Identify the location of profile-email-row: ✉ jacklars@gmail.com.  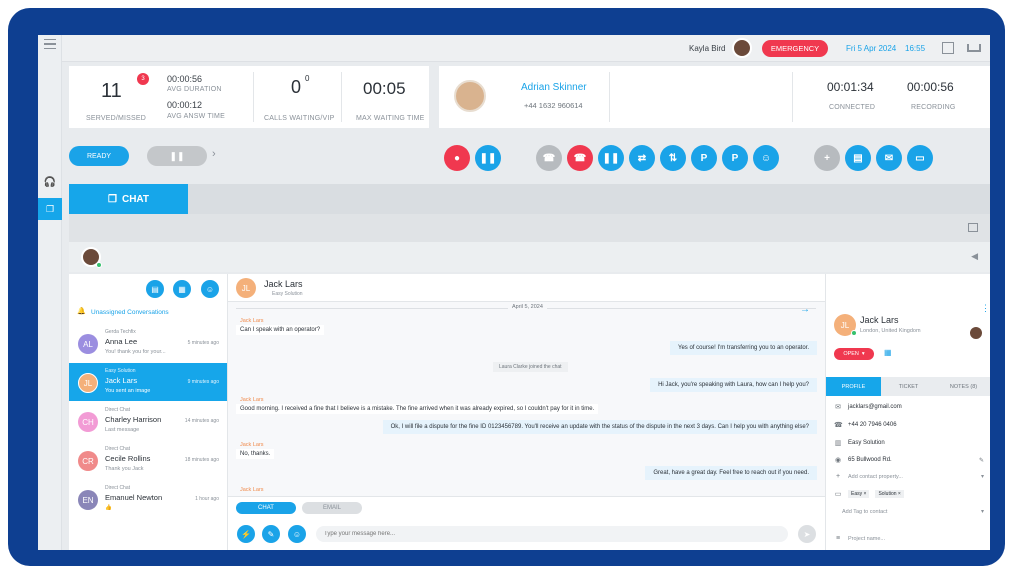
(909, 407).